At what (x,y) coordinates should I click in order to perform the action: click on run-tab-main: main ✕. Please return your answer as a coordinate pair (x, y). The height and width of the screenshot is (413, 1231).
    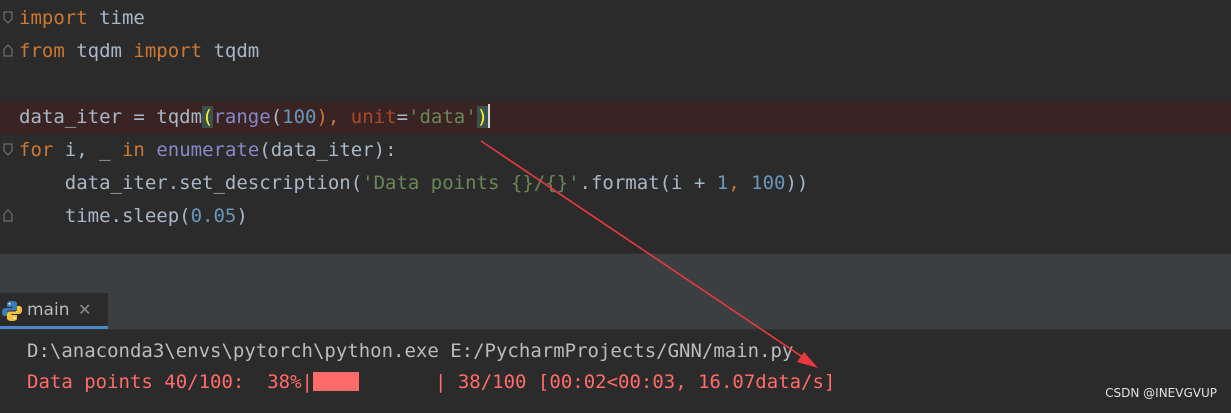
    Looking at the image, I should click on (54, 311).